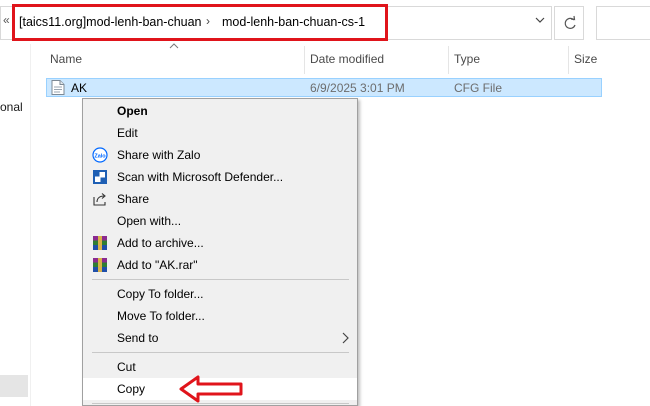  Describe the element at coordinates (11, 107) in the screenshot. I see `nav-pane-item: onal` at that location.